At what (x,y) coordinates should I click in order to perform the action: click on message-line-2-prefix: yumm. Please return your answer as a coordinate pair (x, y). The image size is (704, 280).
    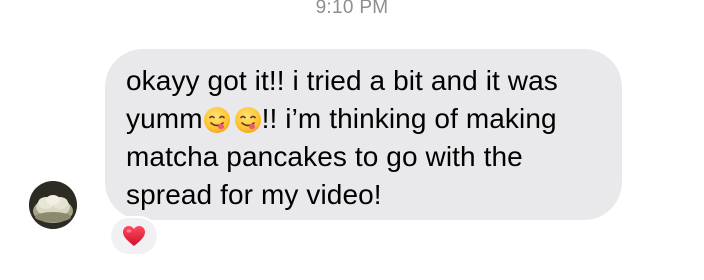
    Looking at the image, I should click on (164, 118).